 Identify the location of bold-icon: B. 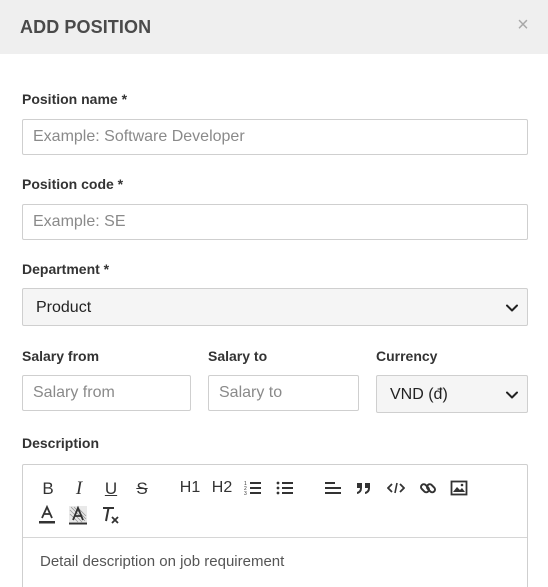
(48, 488).